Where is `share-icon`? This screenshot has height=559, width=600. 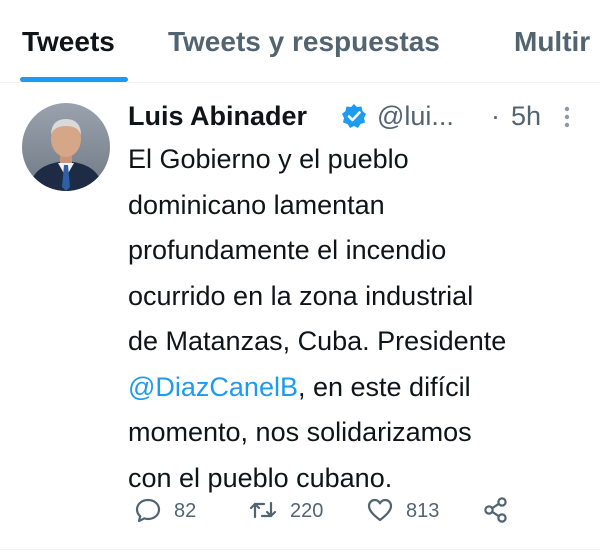 share-icon is located at coordinates (495, 510).